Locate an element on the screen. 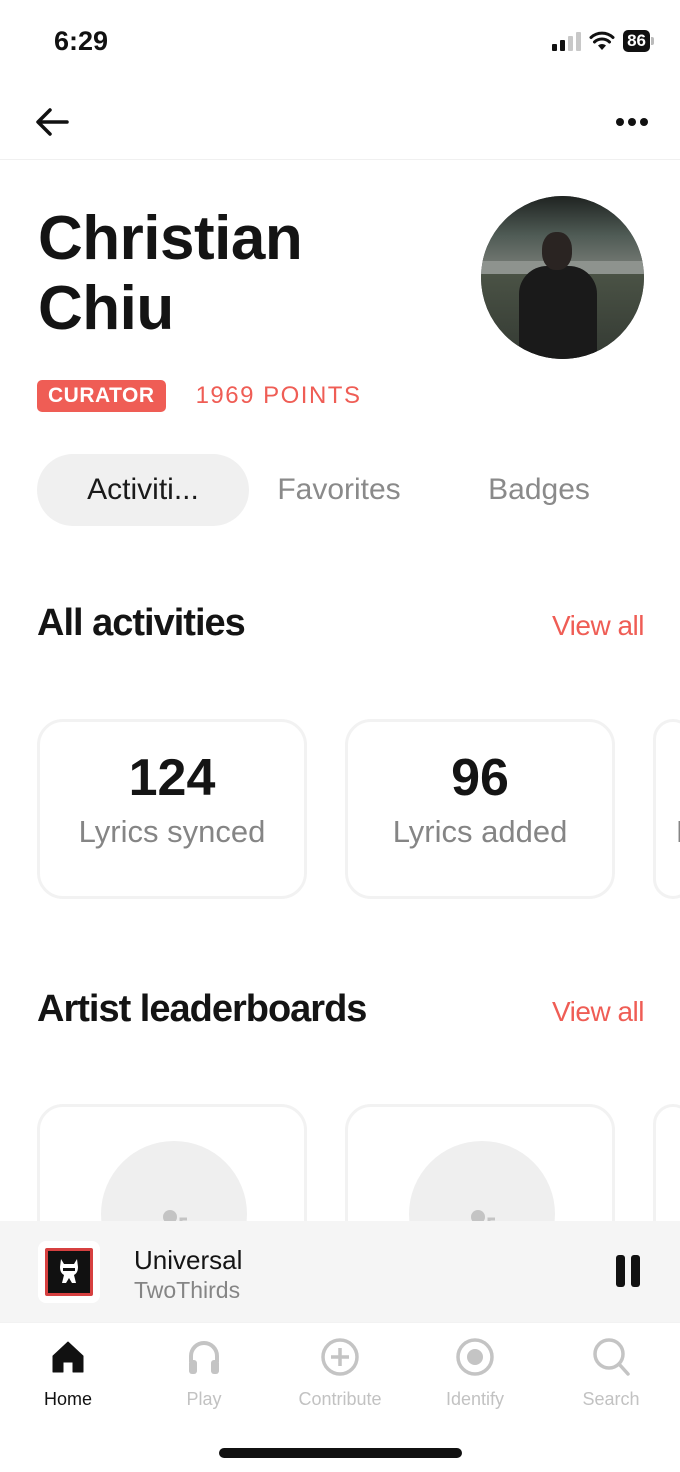  wifi-icon is located at coordinates (602, 40).